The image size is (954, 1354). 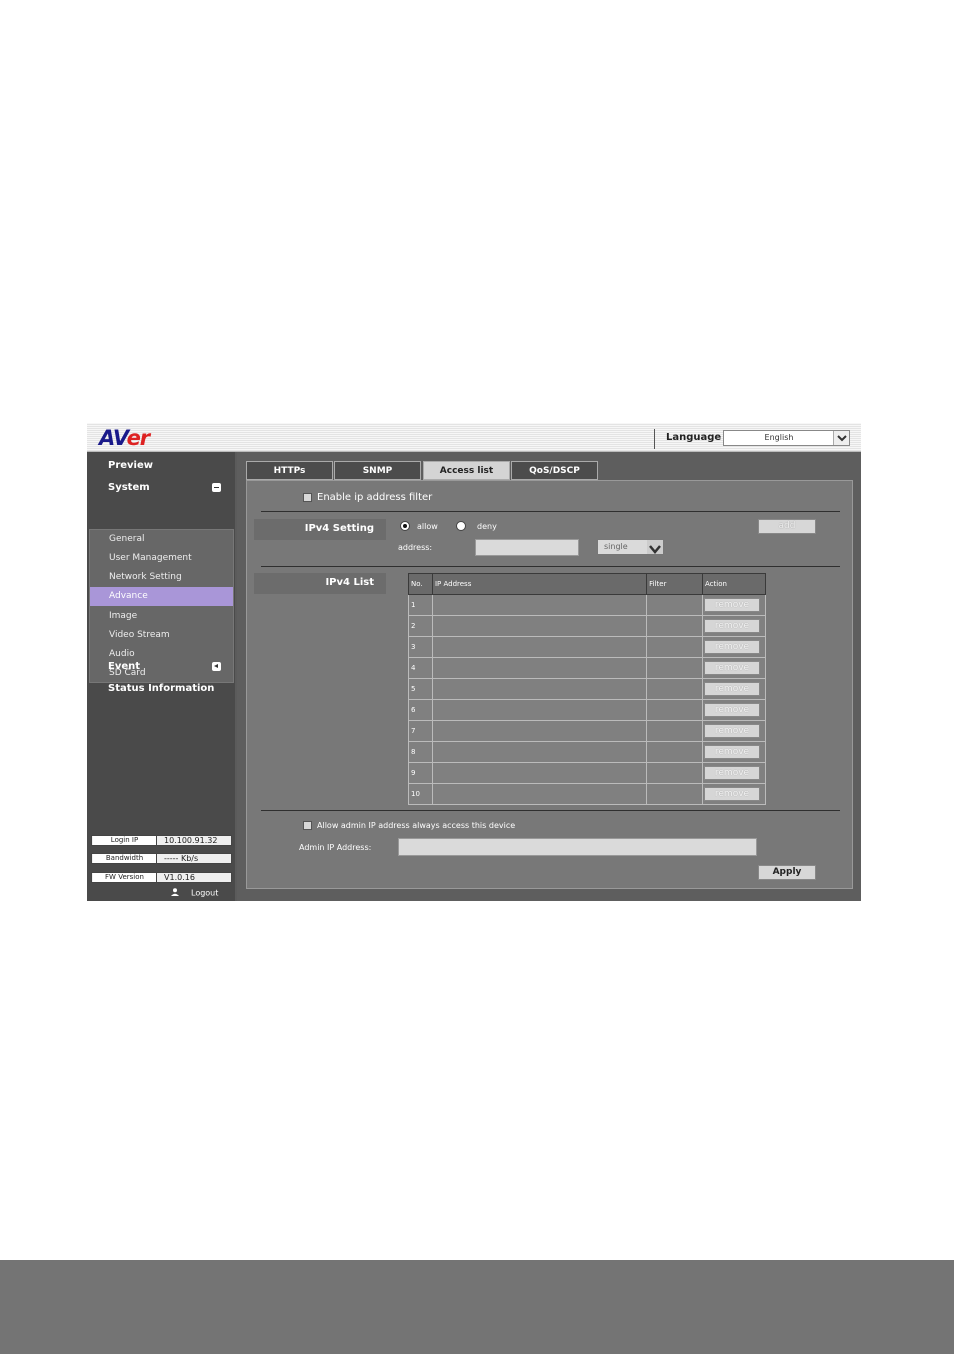 I want to click on user-icon, so click(x=175, y=893).